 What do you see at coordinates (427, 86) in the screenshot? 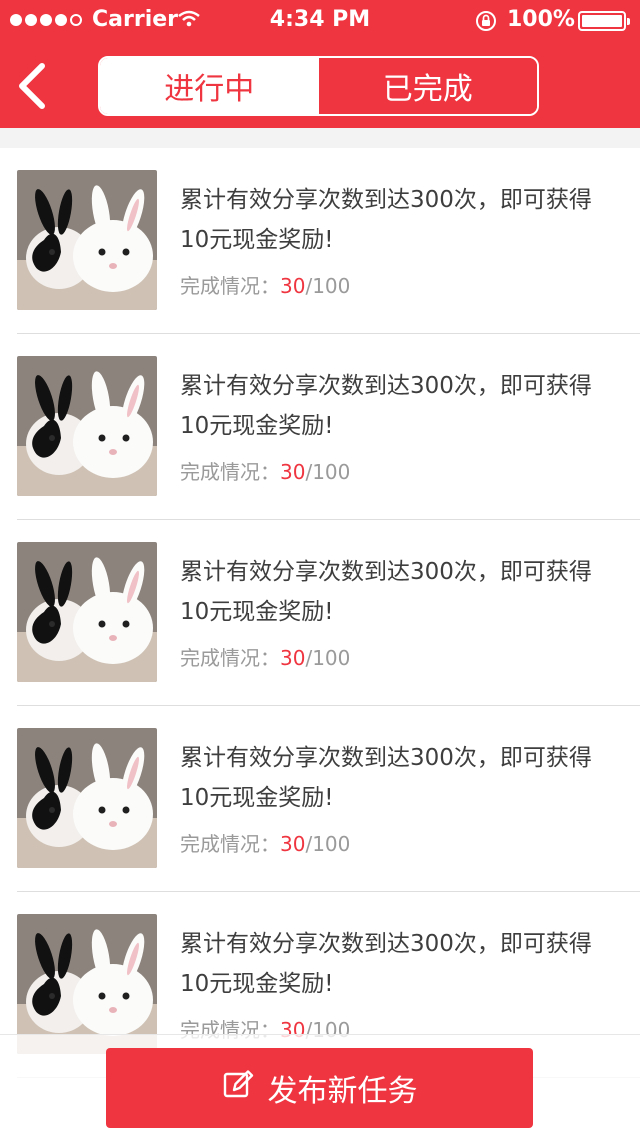
I see `tab-completed: 已完成` at bounding box center [427, 86].